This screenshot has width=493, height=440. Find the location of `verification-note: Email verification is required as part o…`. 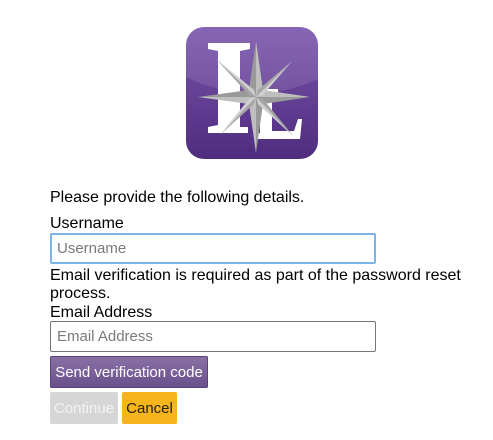

verification-note: Email verification is required as part o… is located at coordinates (255, 284).